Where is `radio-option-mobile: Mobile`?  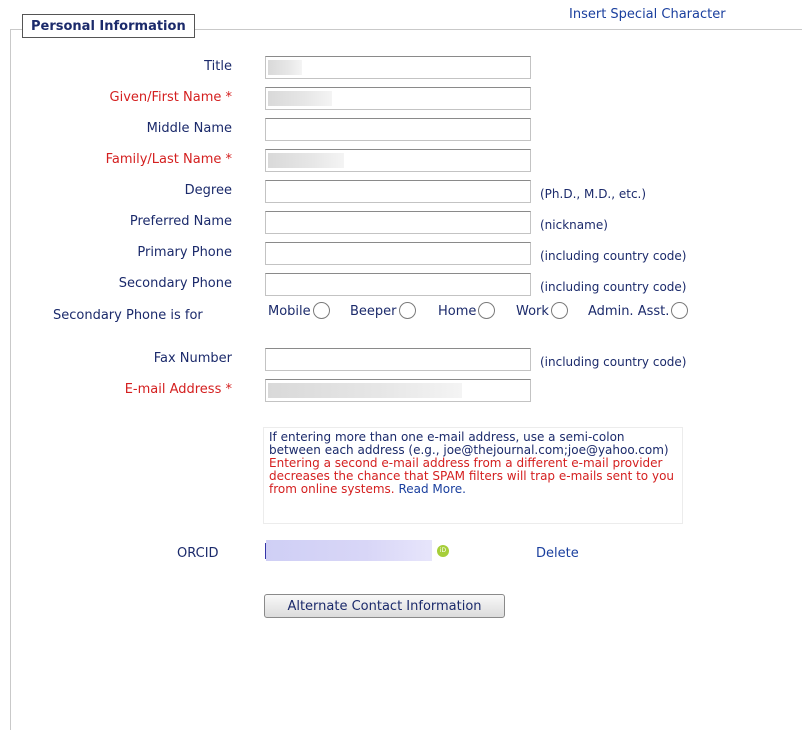
radio-option-mobile: Mobile is located at coordinates (299, 311).